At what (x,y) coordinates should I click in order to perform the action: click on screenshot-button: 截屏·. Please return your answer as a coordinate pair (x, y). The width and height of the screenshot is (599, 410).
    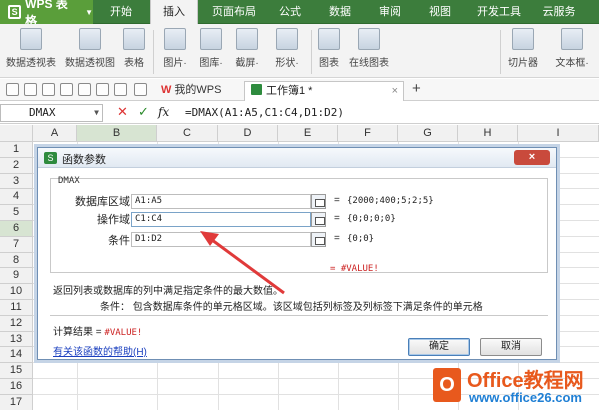
    Looking at the image, I should click on (247, 48).